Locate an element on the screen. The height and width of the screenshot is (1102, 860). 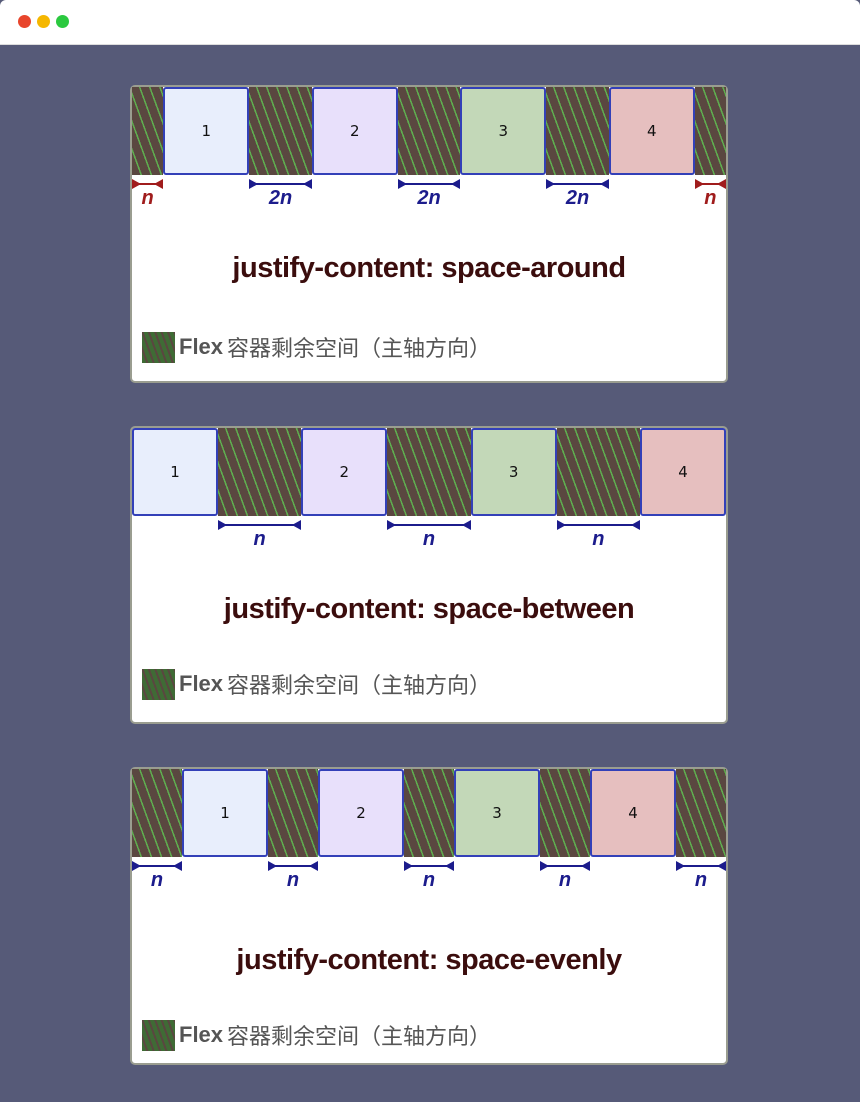
flex-row: n 1 2n 2 2n 3 2n 4 n is located at coordinates (429, 148).